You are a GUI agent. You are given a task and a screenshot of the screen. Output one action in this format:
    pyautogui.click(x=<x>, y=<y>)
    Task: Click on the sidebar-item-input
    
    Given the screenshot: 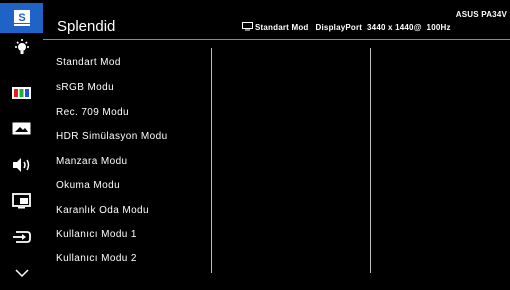 What is the action you would take?
    pyautogui.click(x=21, y=237)
    